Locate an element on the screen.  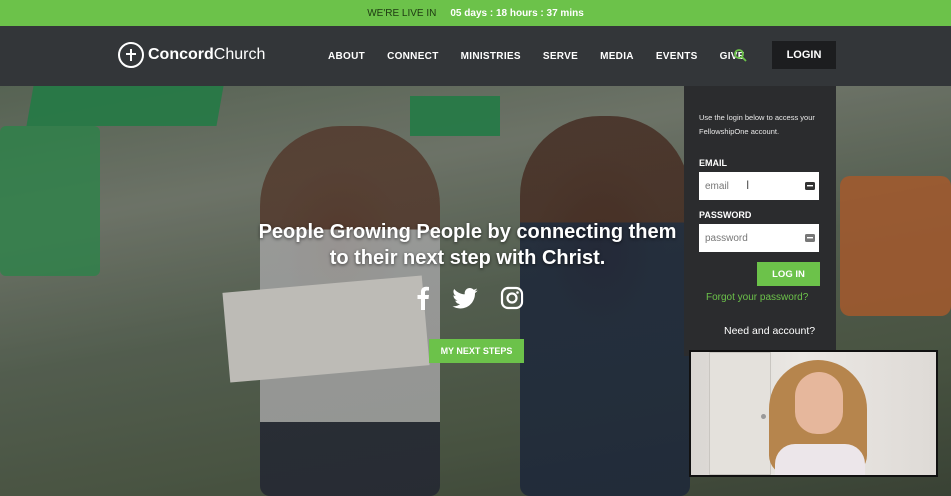
search-icon is located at coordinates (740, 58).